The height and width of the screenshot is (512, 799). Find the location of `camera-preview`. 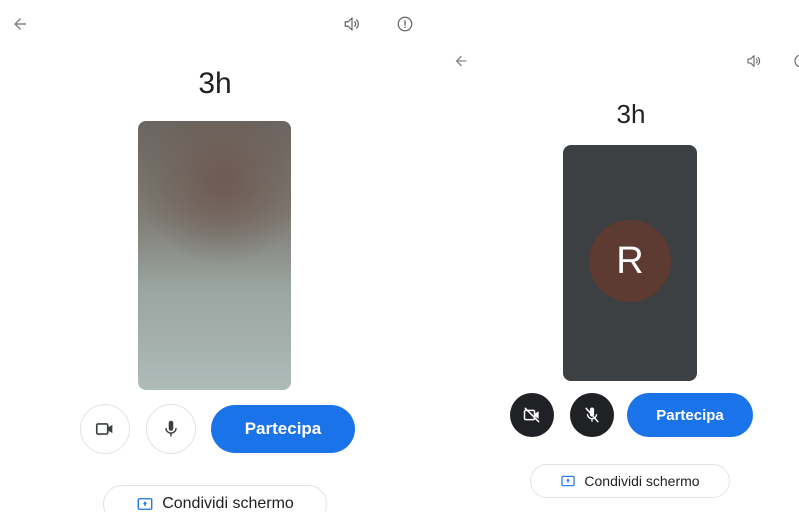

camera-preview is located at coordinates (214, 255).